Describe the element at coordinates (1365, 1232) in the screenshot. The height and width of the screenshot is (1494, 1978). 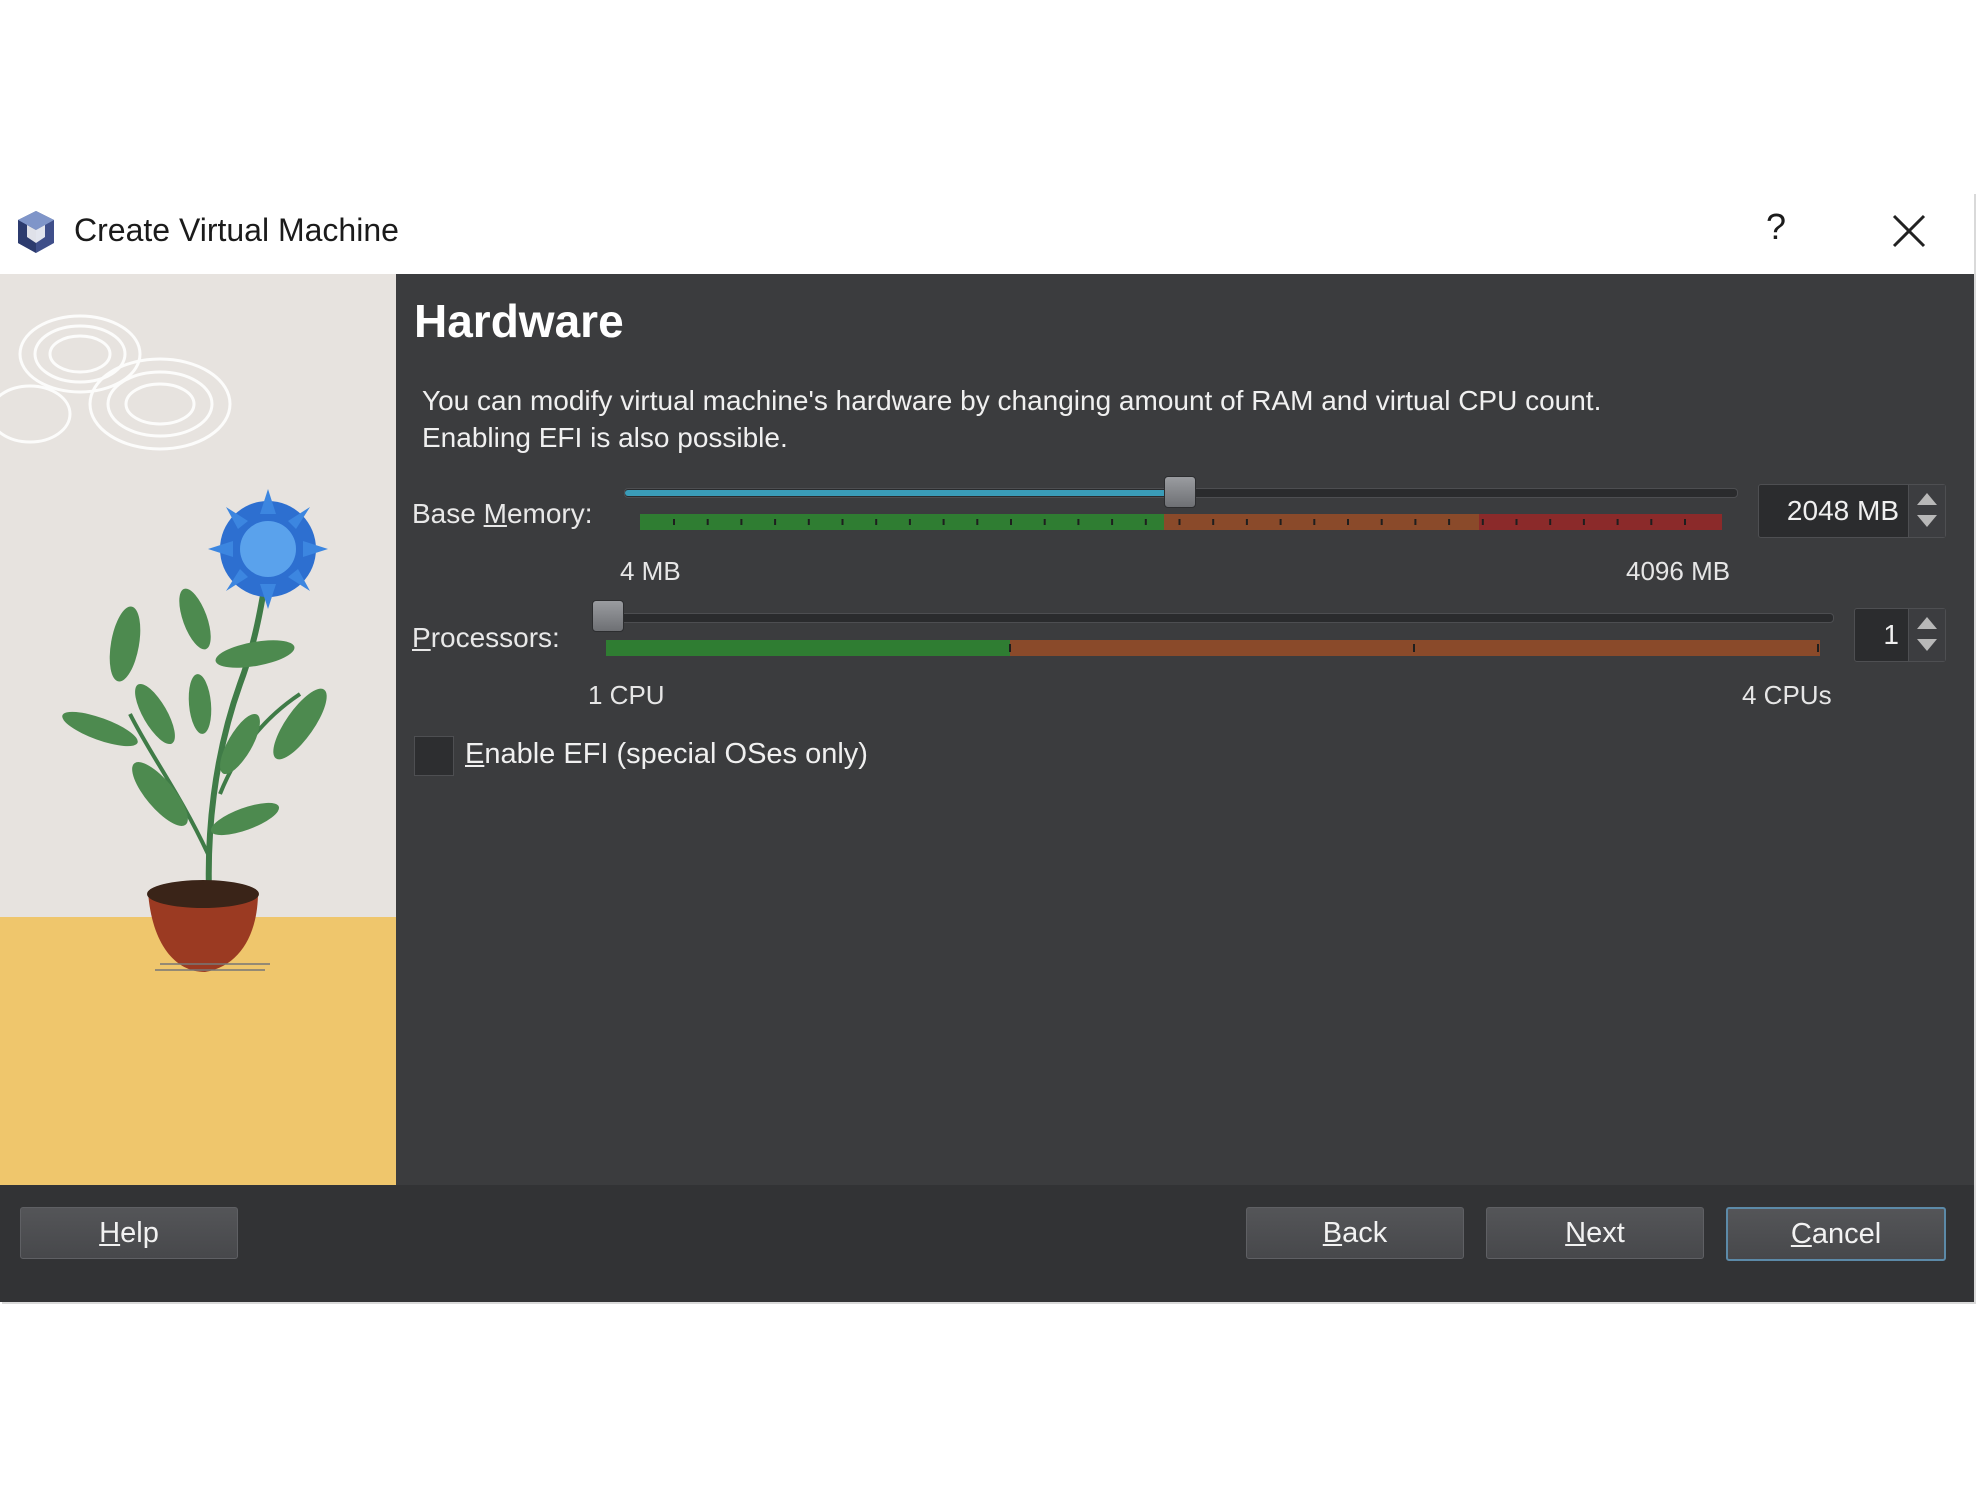
I see `back-button-rest: ack` at that location.